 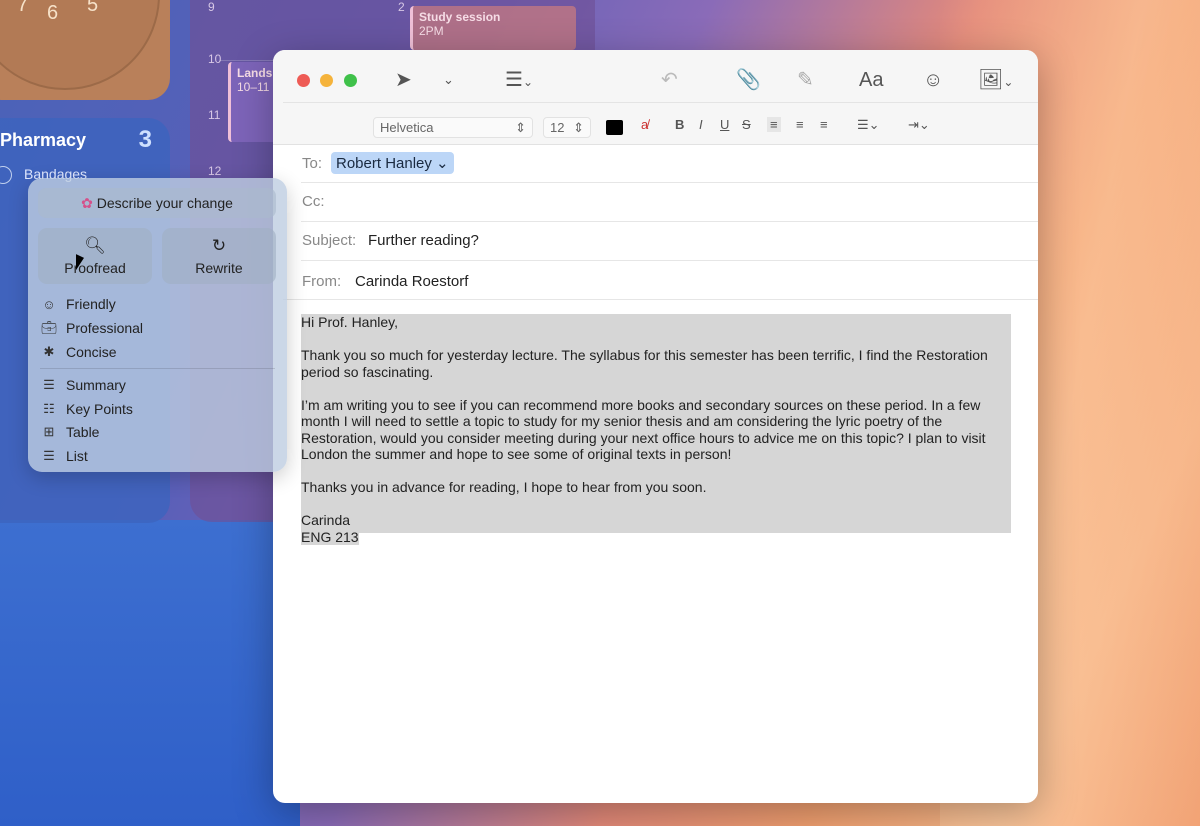 What do you see at coordinates (145, 139) in the screenshot?
I see `reminder-count: 3` at bounding box center [145, 139].